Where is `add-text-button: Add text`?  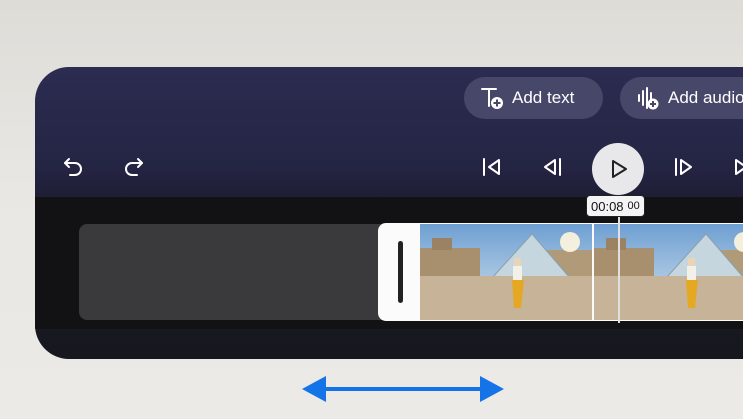 add-text-button: Add text is located at coordinates (533, 98).